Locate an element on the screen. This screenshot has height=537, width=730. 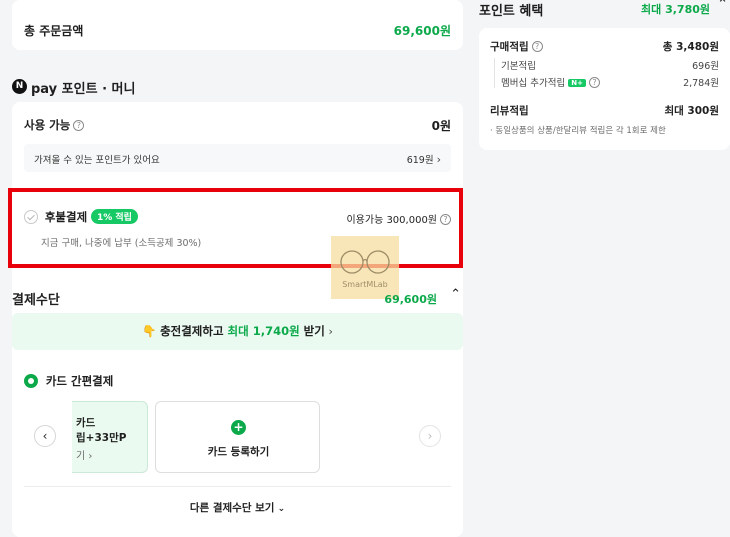
payment-method-amount: 69,600원 is located at coordinates (410, 299).